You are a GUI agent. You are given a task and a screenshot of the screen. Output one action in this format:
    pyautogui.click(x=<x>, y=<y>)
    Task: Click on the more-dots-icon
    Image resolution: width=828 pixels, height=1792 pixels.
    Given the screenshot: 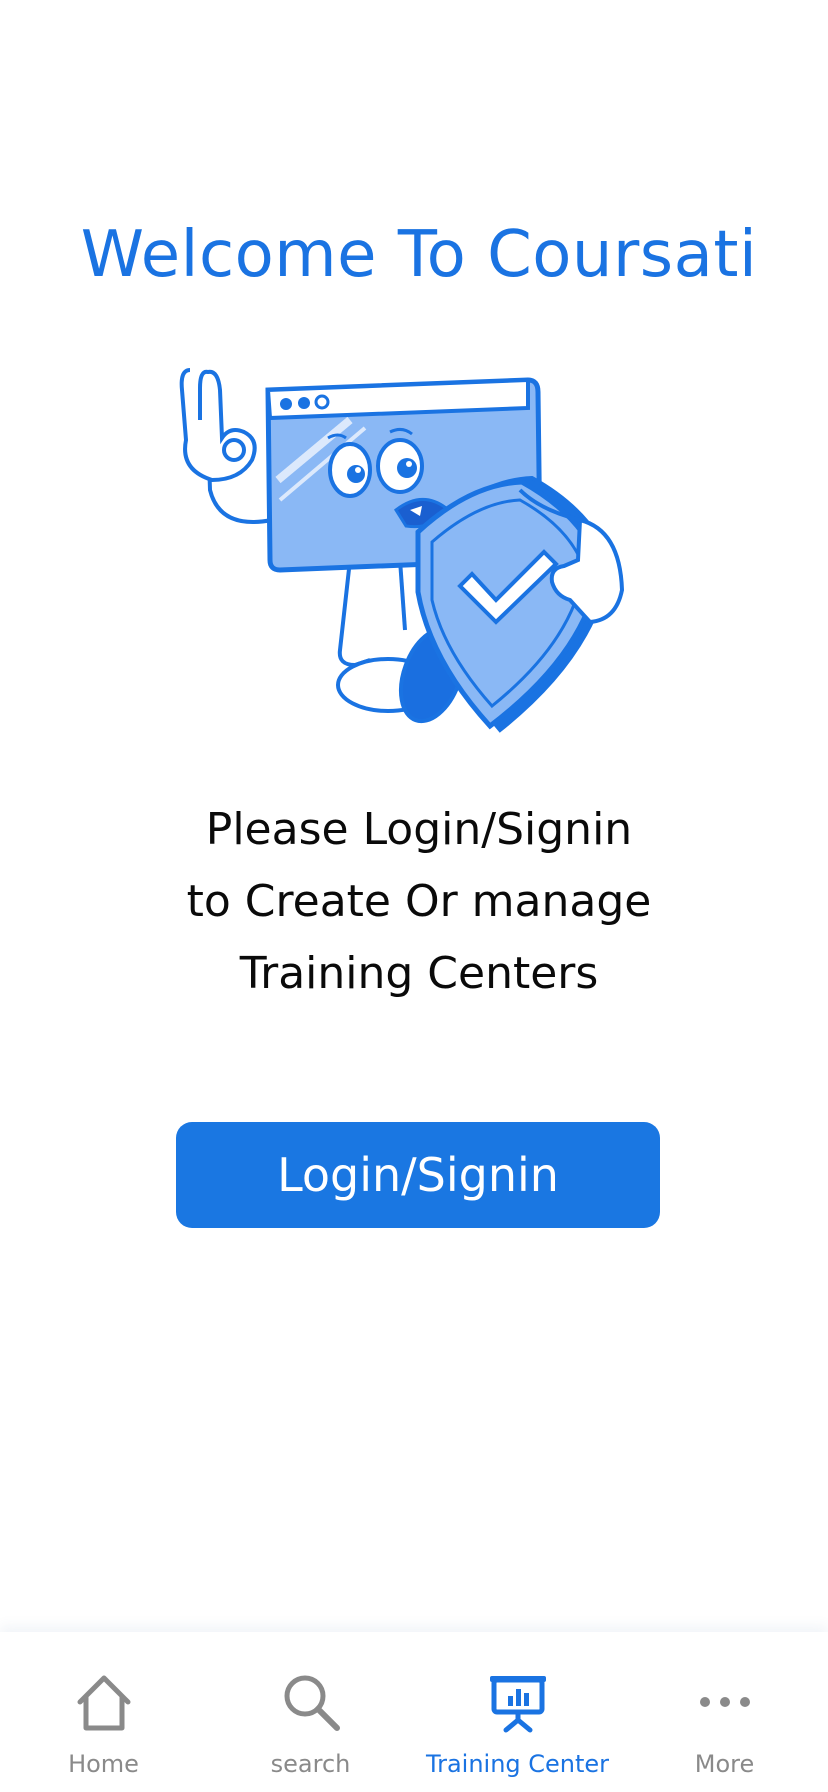 What is the action you would take?
    pyautogui.click(x=724, y=1702)
    